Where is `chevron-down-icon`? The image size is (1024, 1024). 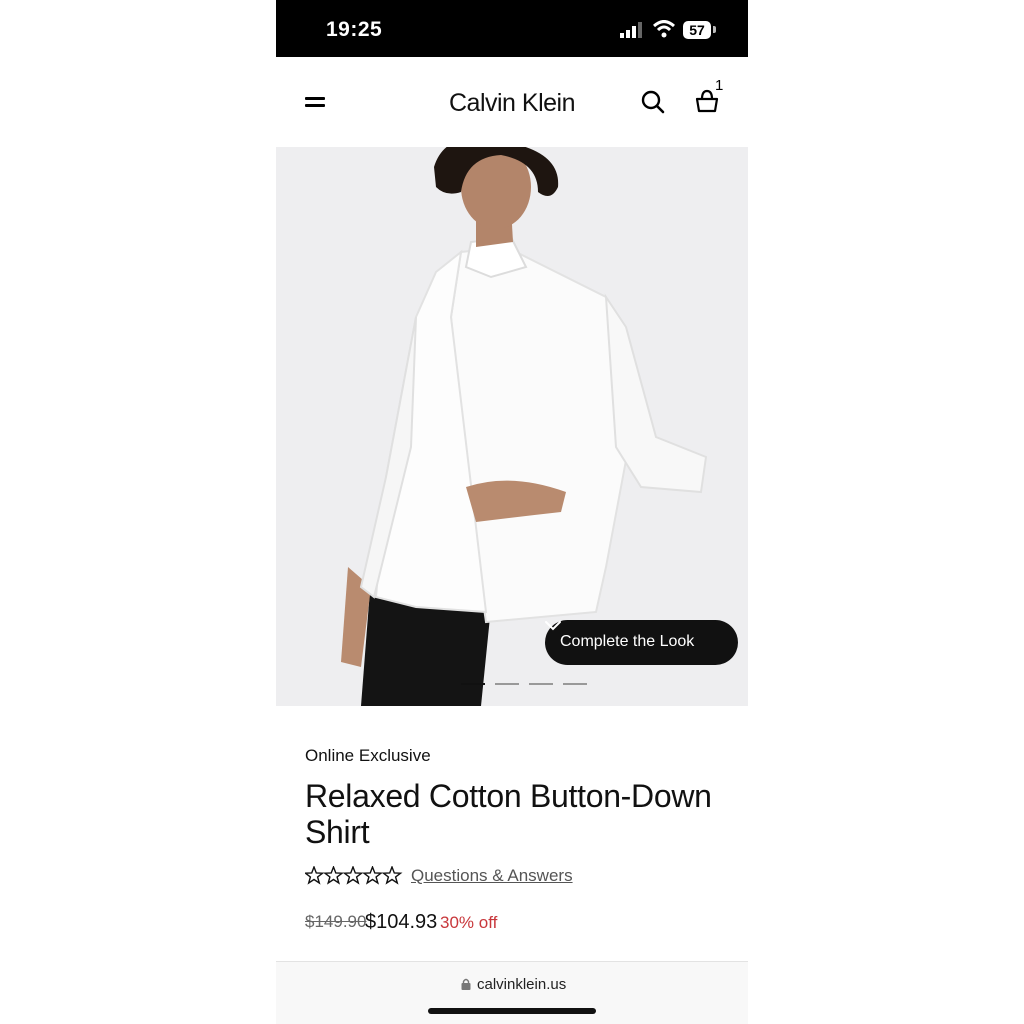 chevron-down-icon is located at coordinates (553, 626).